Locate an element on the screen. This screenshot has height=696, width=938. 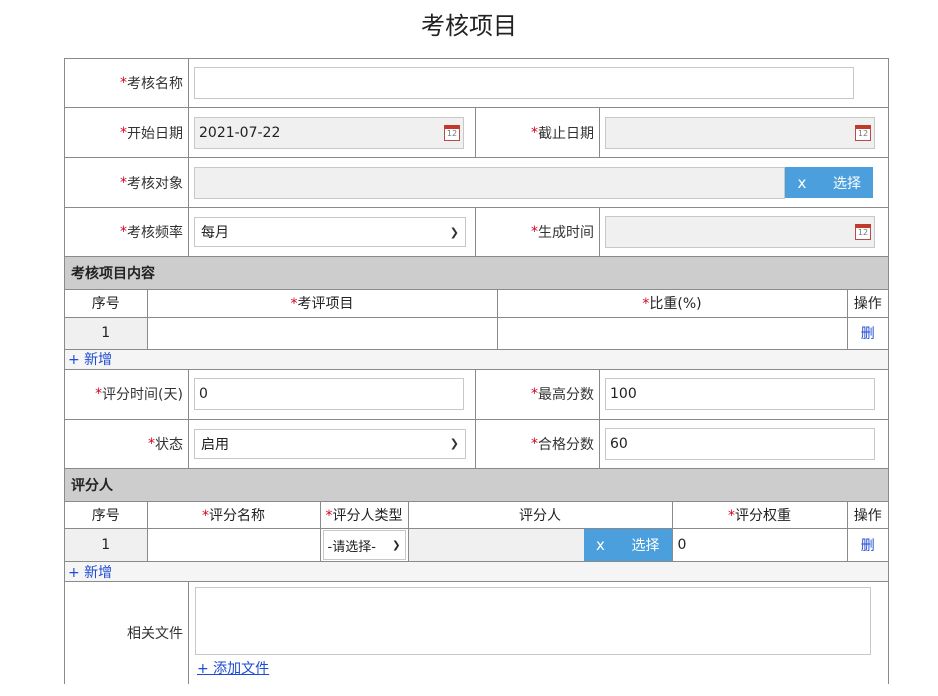
weight-cell is located at coordinates (672, 333).